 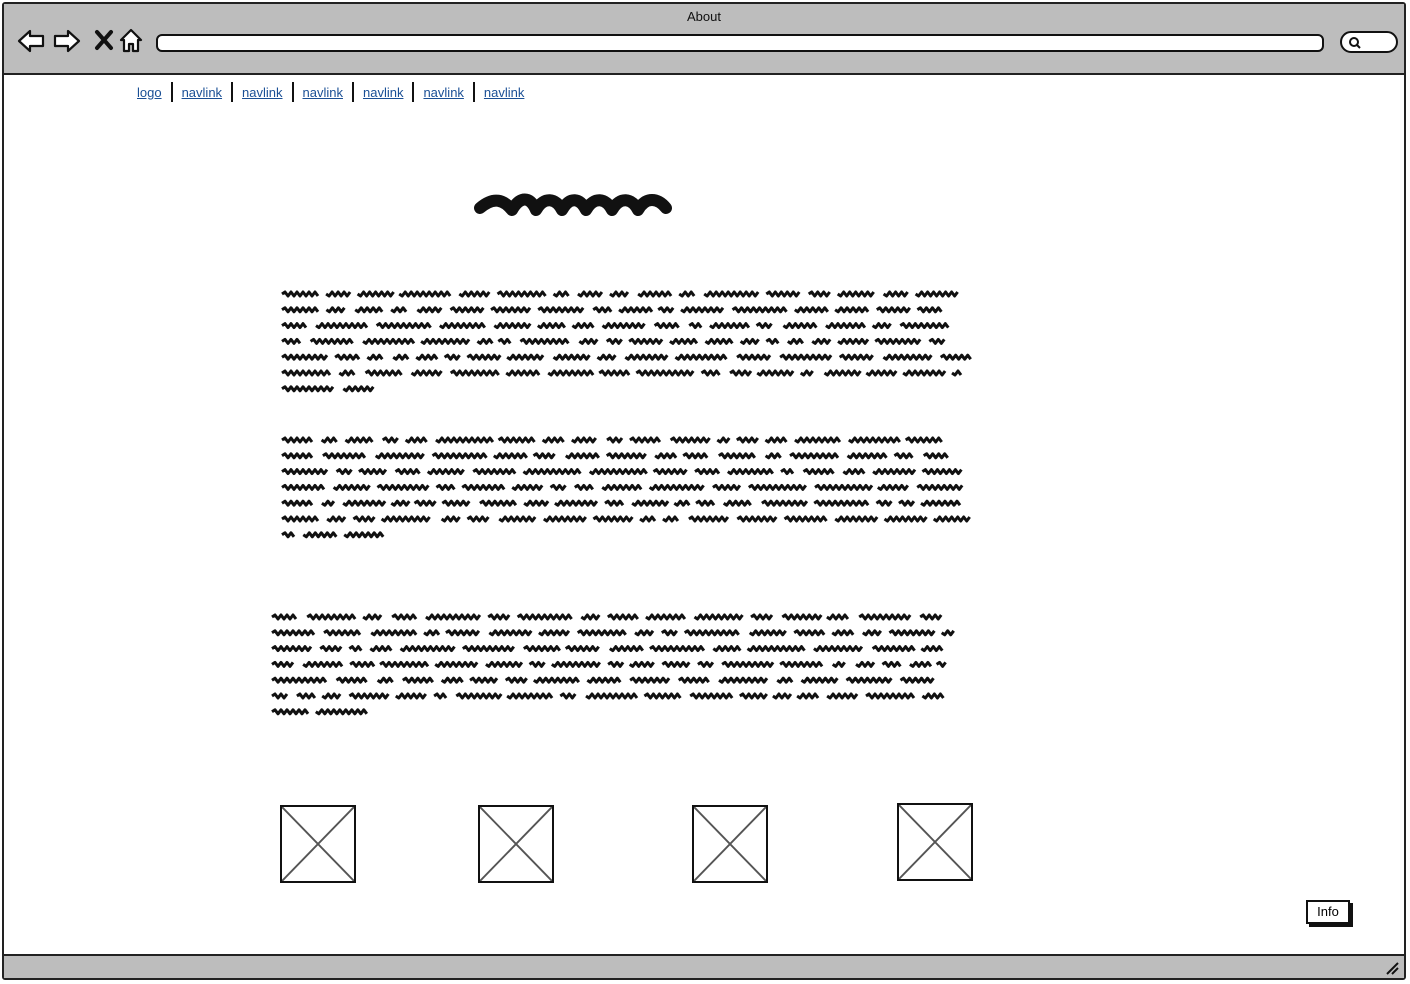 What do you see at coordinates (740, 43) in the screenshot?
I see `address-bar` at bounding box center [740, 43].